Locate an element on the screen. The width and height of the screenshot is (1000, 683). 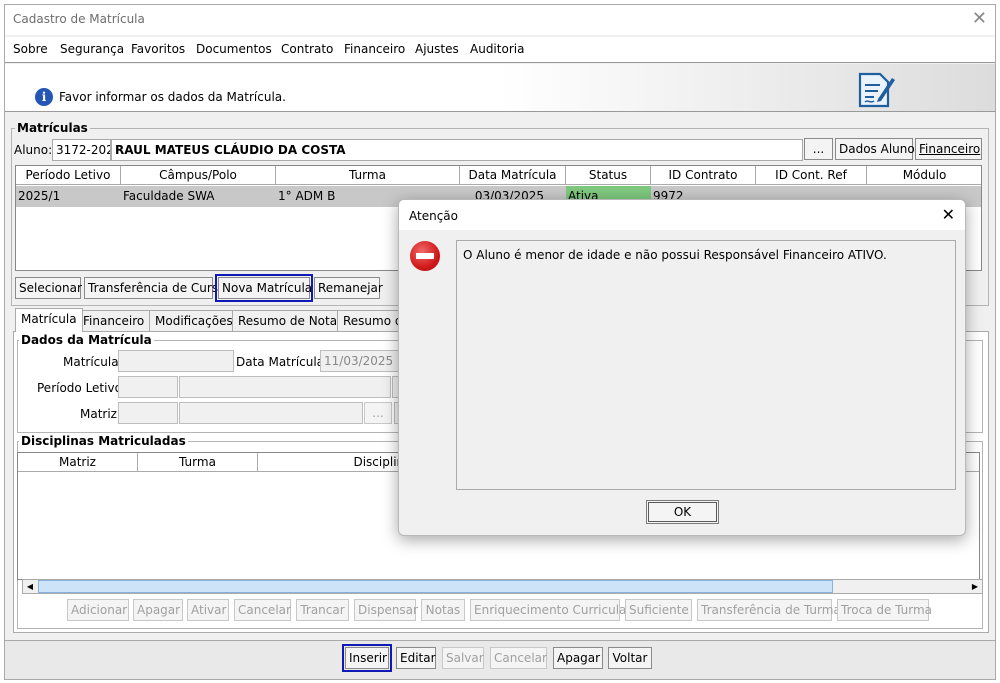
matriz-code-field is located at coordinates (148, 413).